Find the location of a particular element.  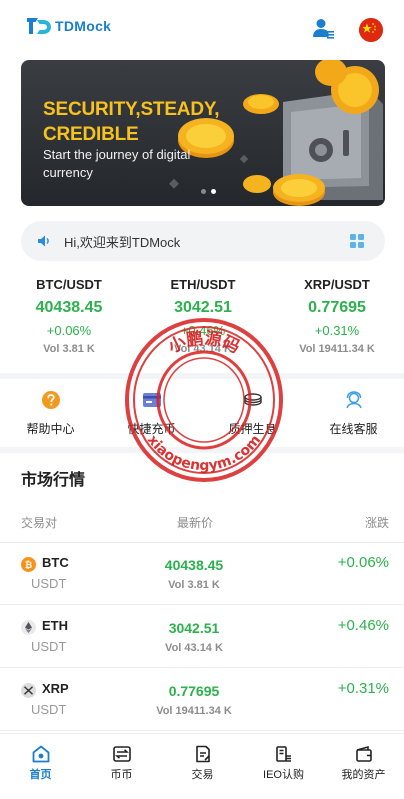

carousel-dots is located at coordinates (208, 191).